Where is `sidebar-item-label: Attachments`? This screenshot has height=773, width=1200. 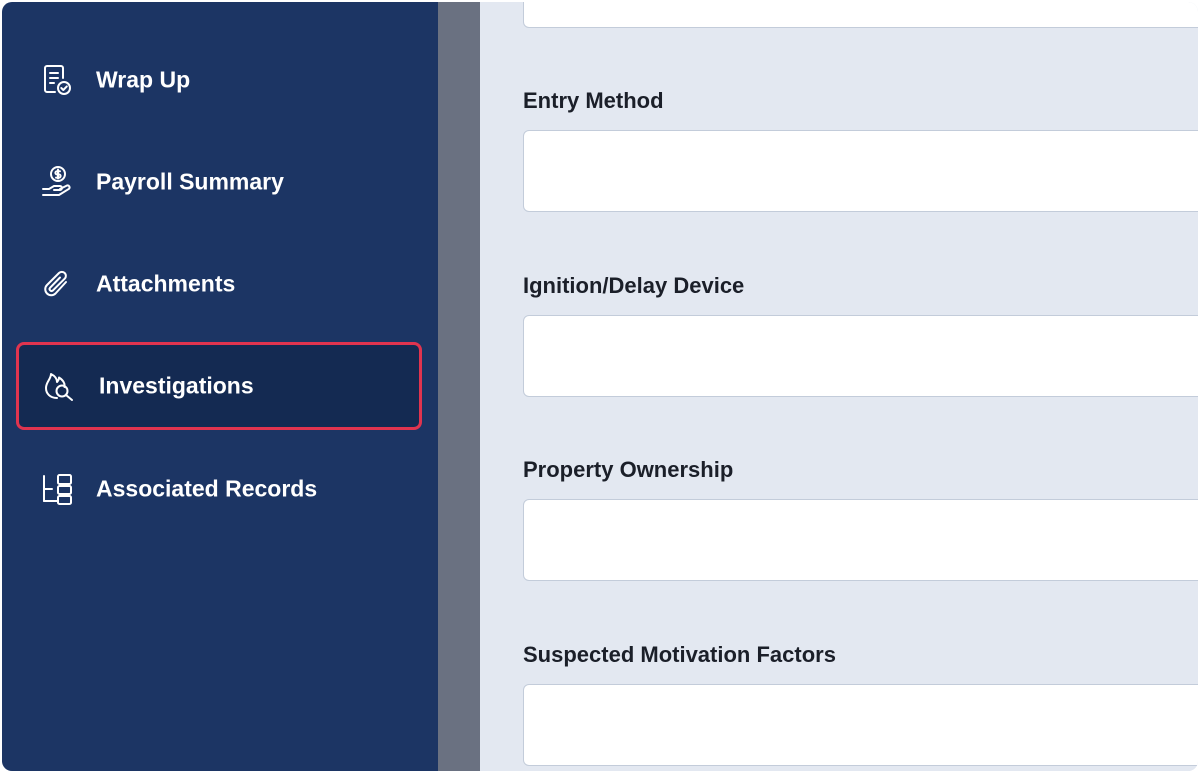
sidebar-item-label: Attachments is located at coordinates (166, 283).